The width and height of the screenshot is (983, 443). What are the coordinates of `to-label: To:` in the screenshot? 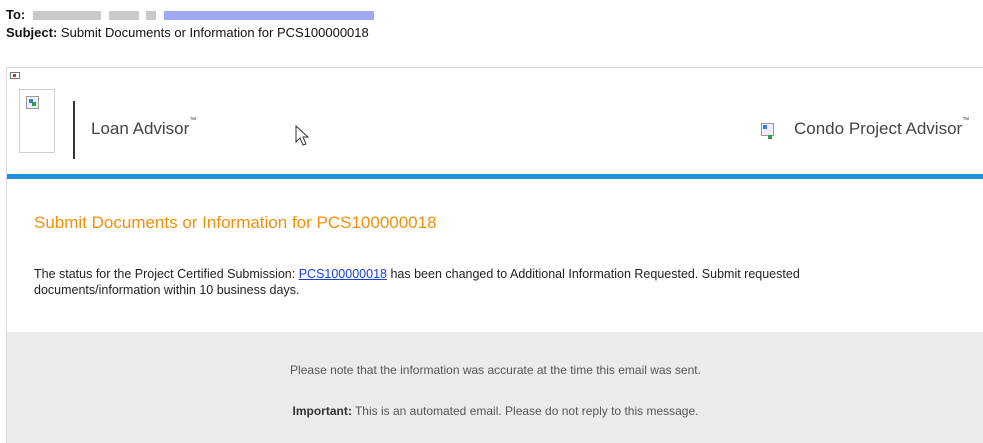 It's located at (16, 14).